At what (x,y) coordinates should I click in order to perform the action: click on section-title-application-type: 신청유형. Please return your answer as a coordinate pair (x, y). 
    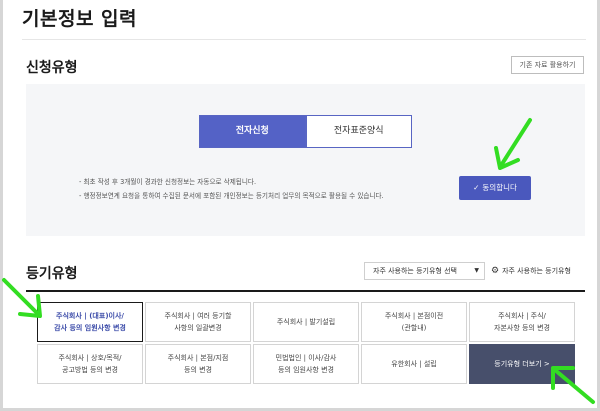
    Looking at the image, I should click on (52, 68).